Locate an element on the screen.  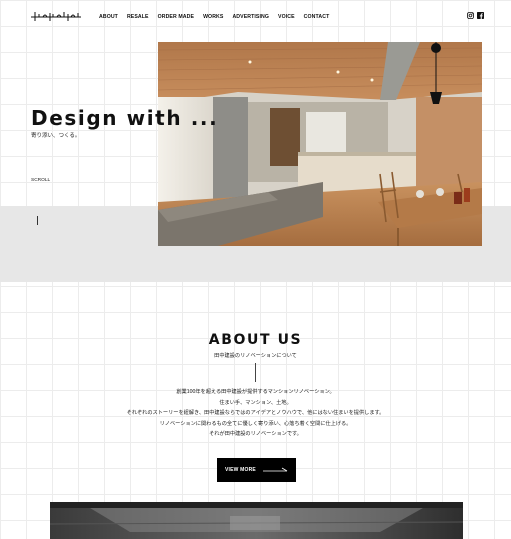
arrow-right-icon is located at coordinates (275, 469).